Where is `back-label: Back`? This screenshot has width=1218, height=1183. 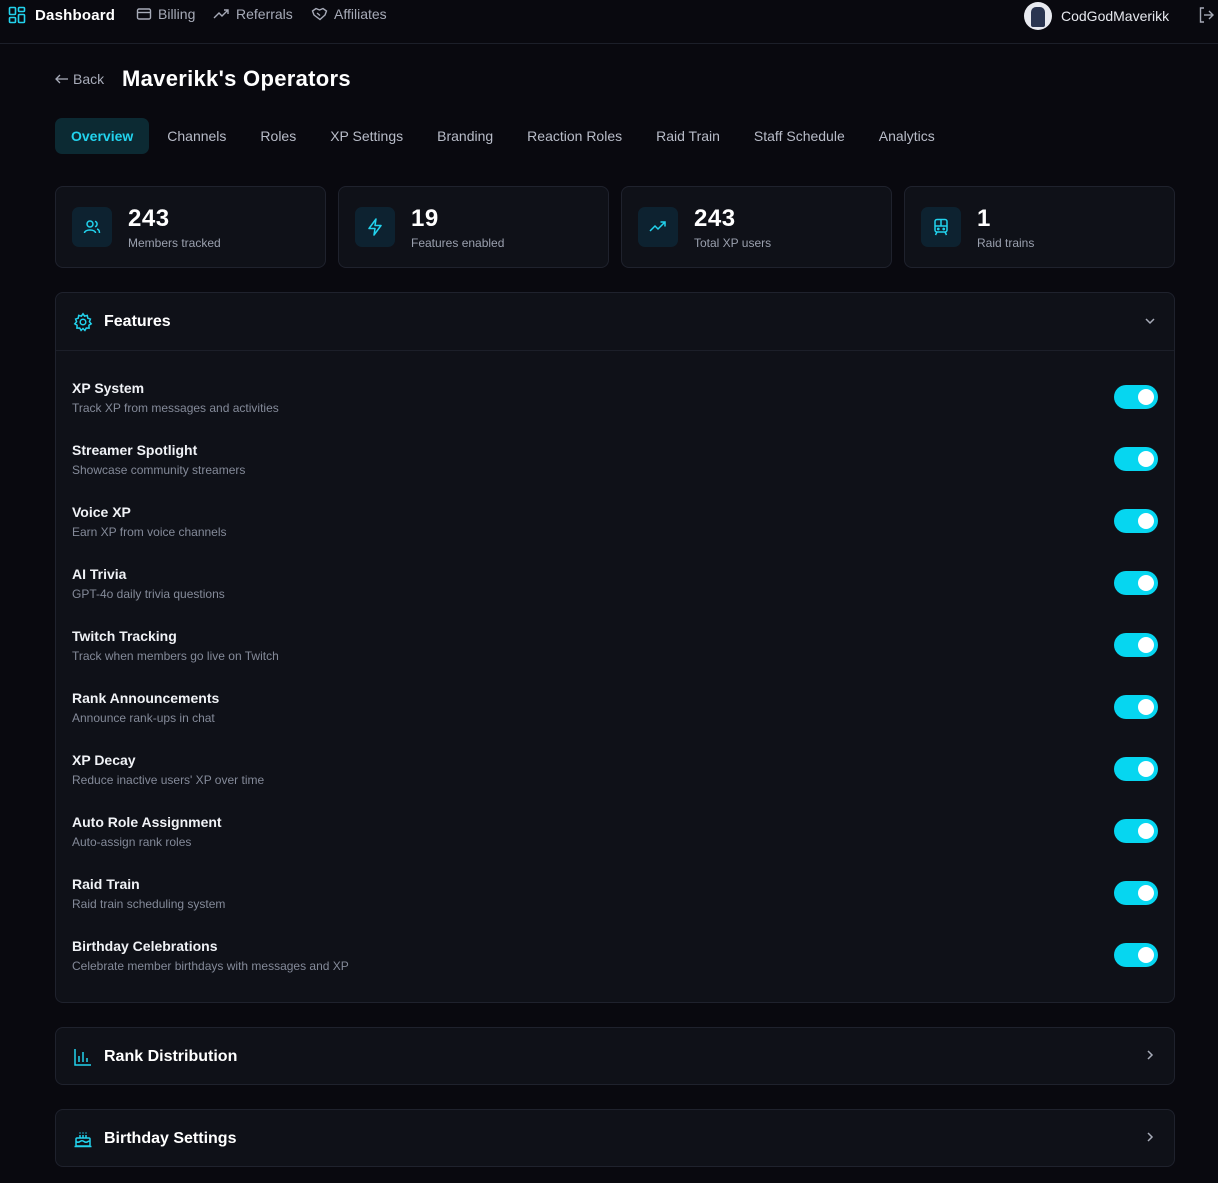
back-label: Back is located at coordinates (89, 79).